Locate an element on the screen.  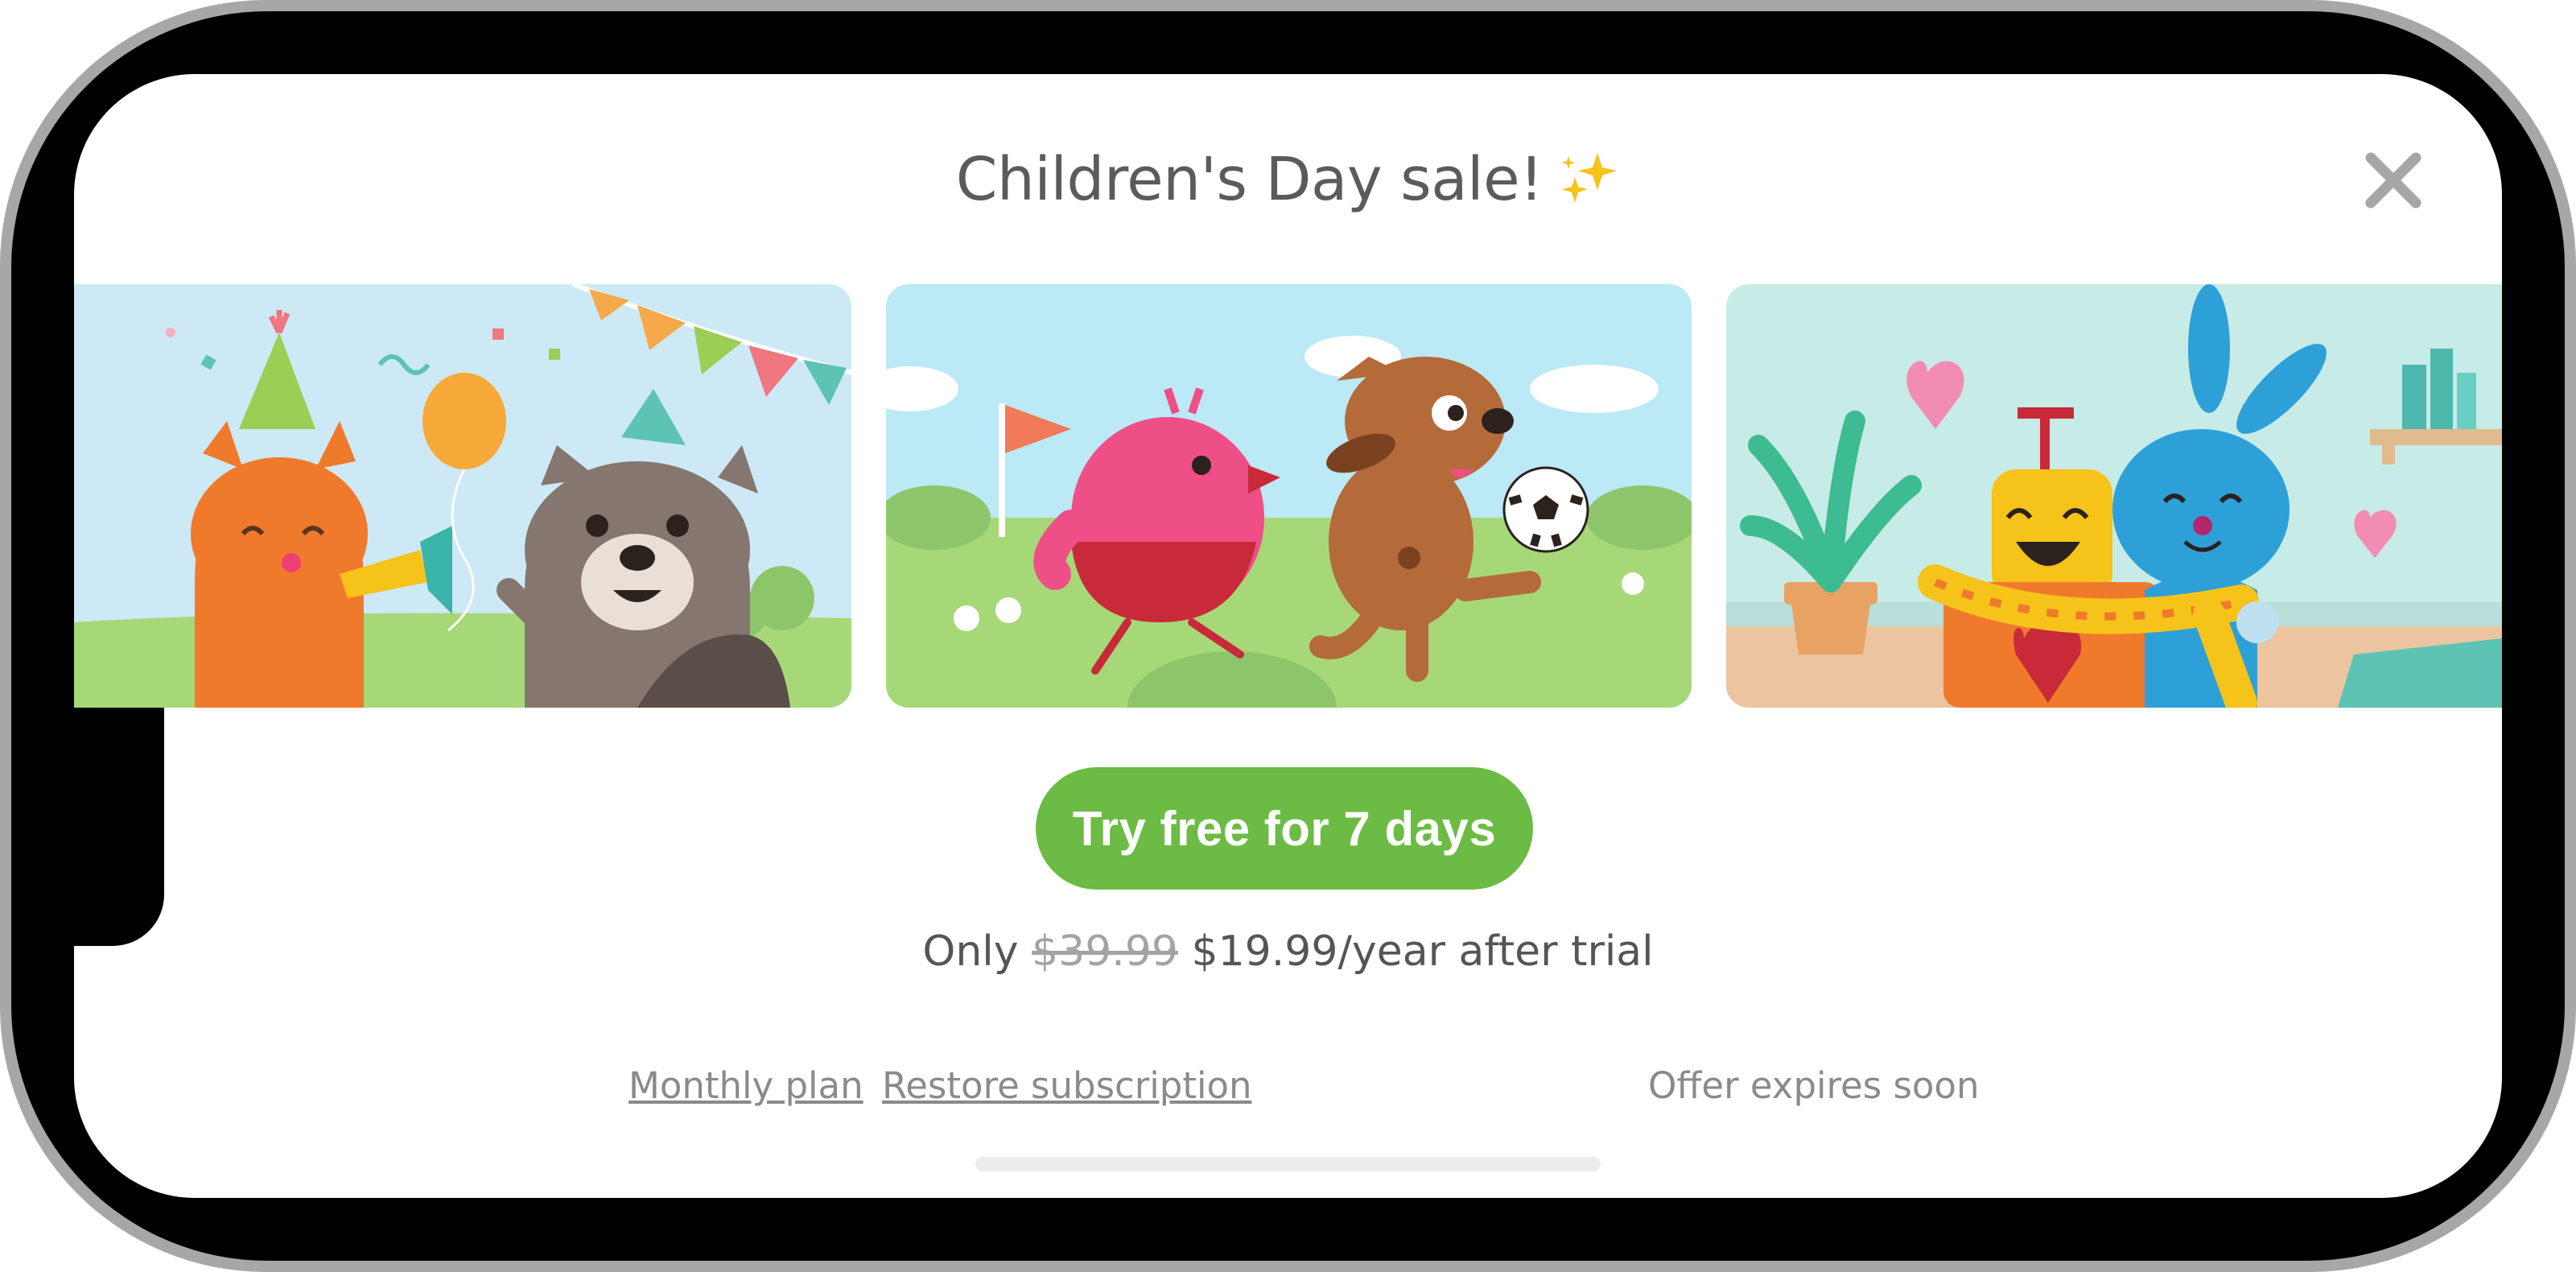
restore-subscription-link: Restore subscription is located at coordinates (1067, 1085).